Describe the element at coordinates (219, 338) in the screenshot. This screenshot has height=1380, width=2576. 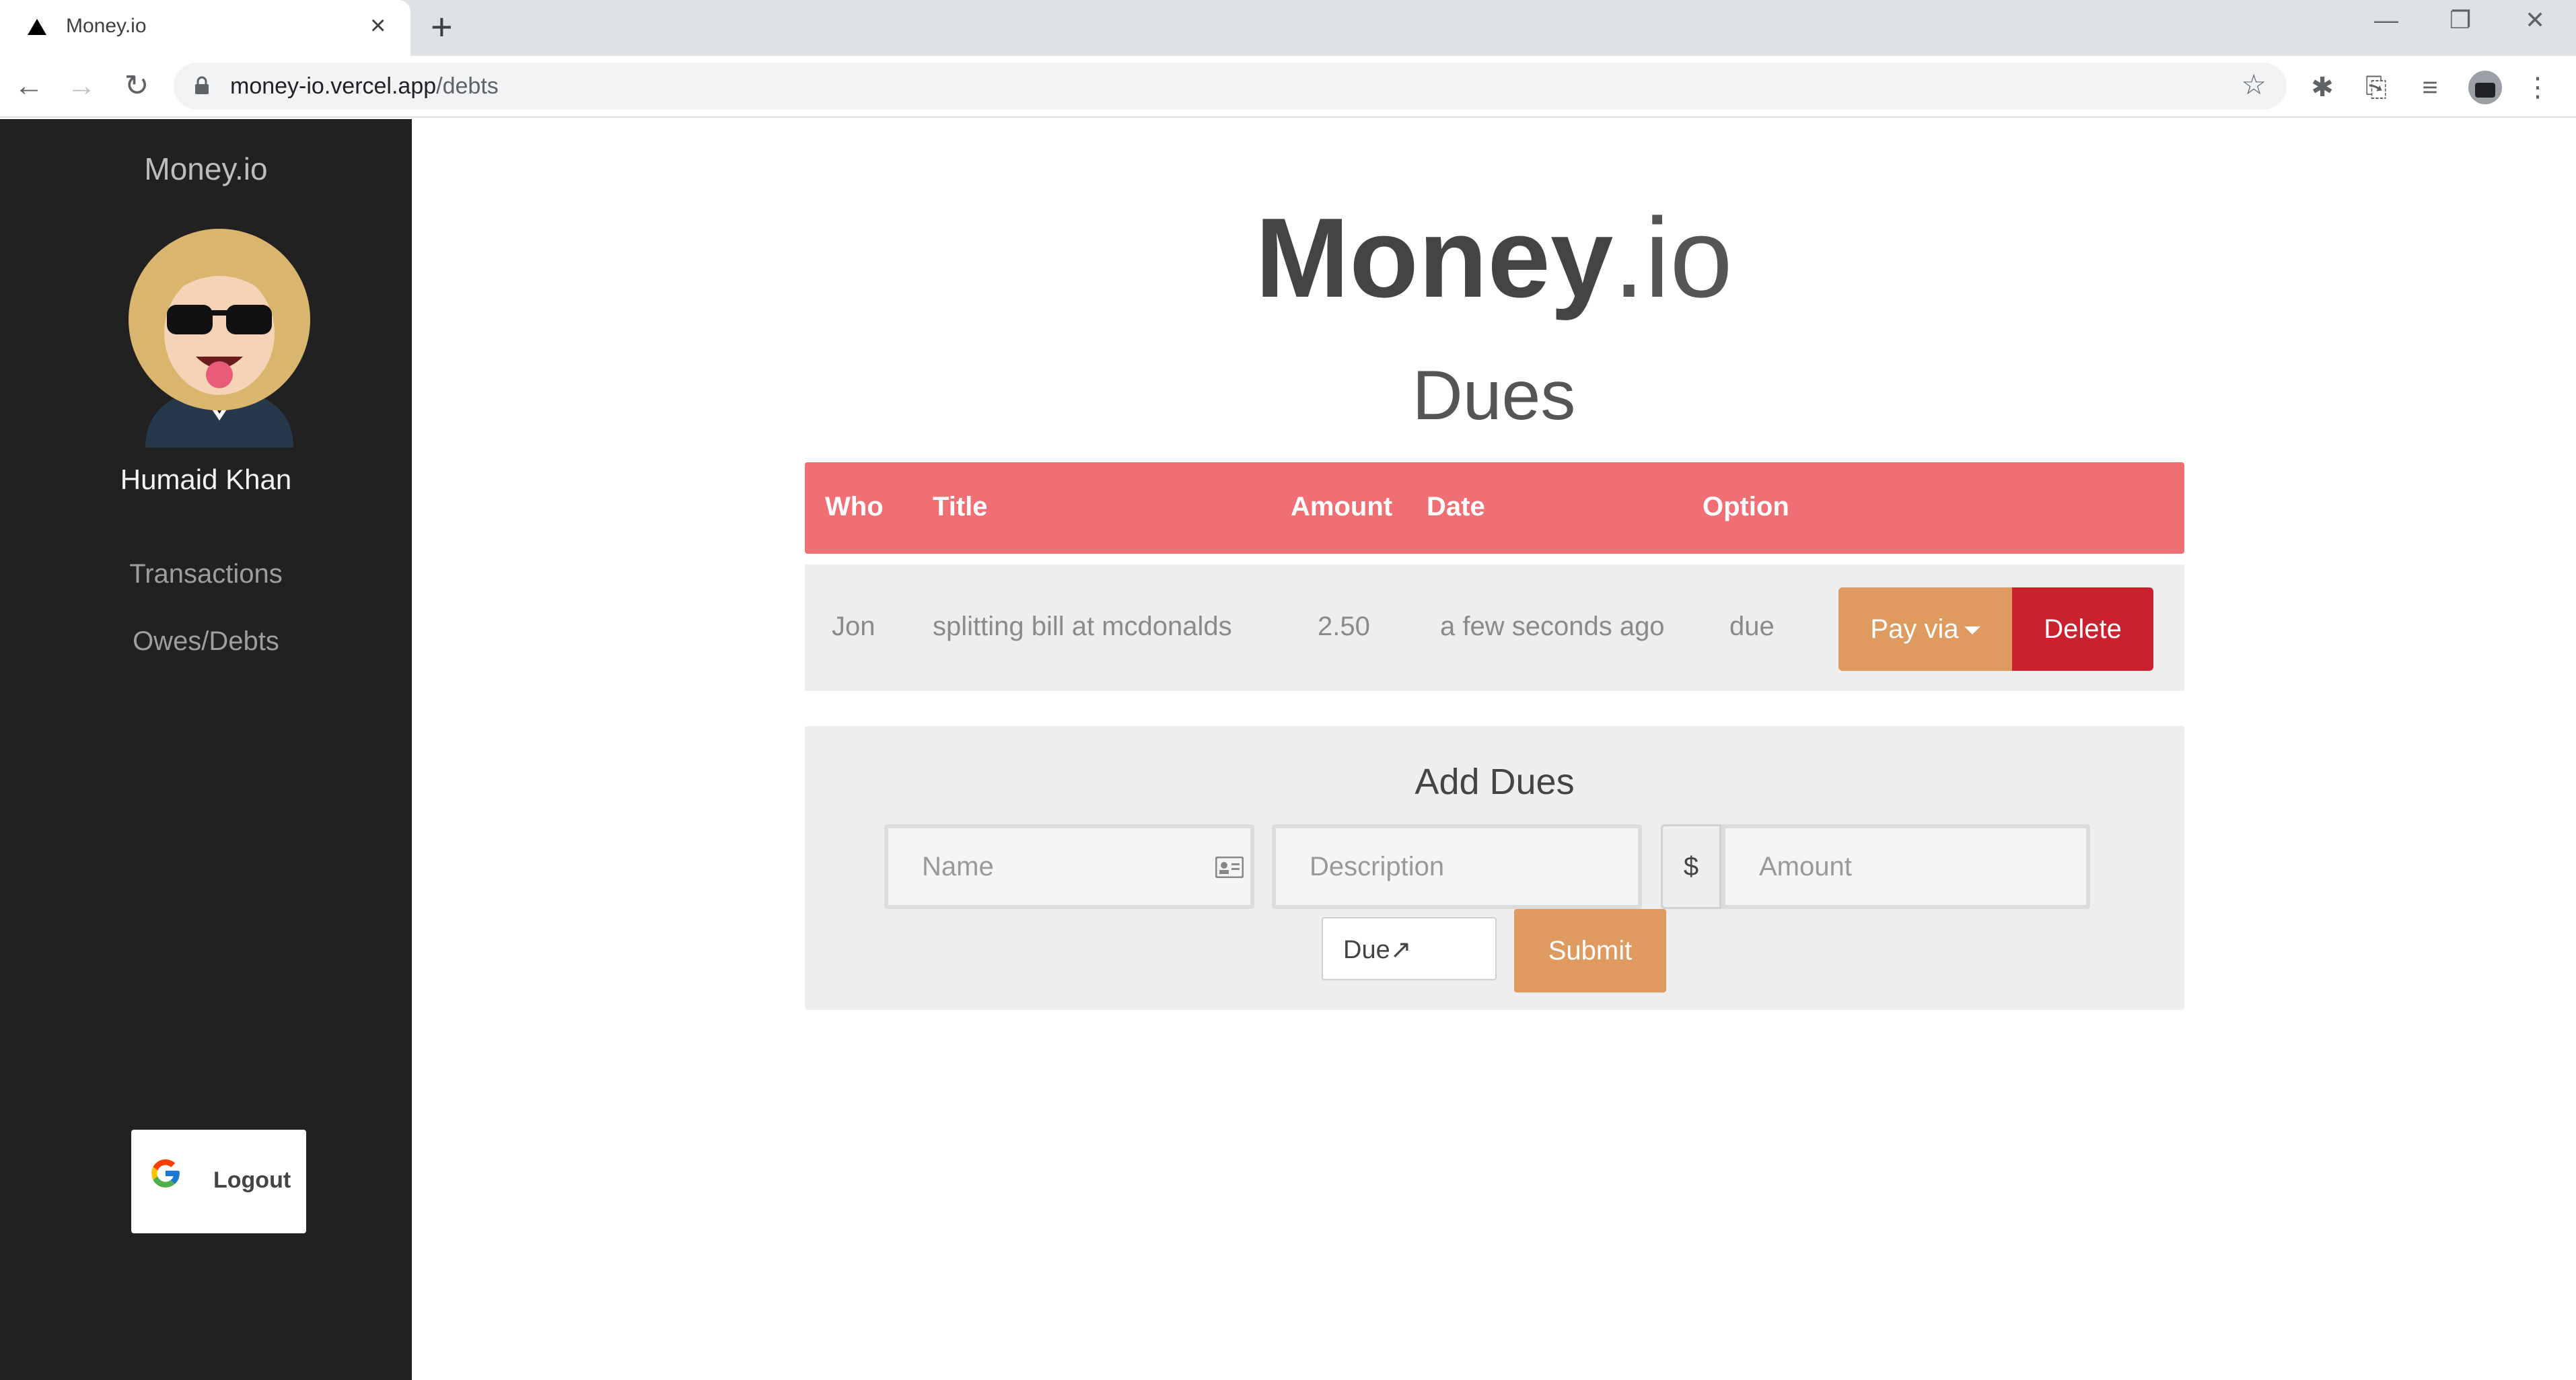
I see `user-avatar` at that location.